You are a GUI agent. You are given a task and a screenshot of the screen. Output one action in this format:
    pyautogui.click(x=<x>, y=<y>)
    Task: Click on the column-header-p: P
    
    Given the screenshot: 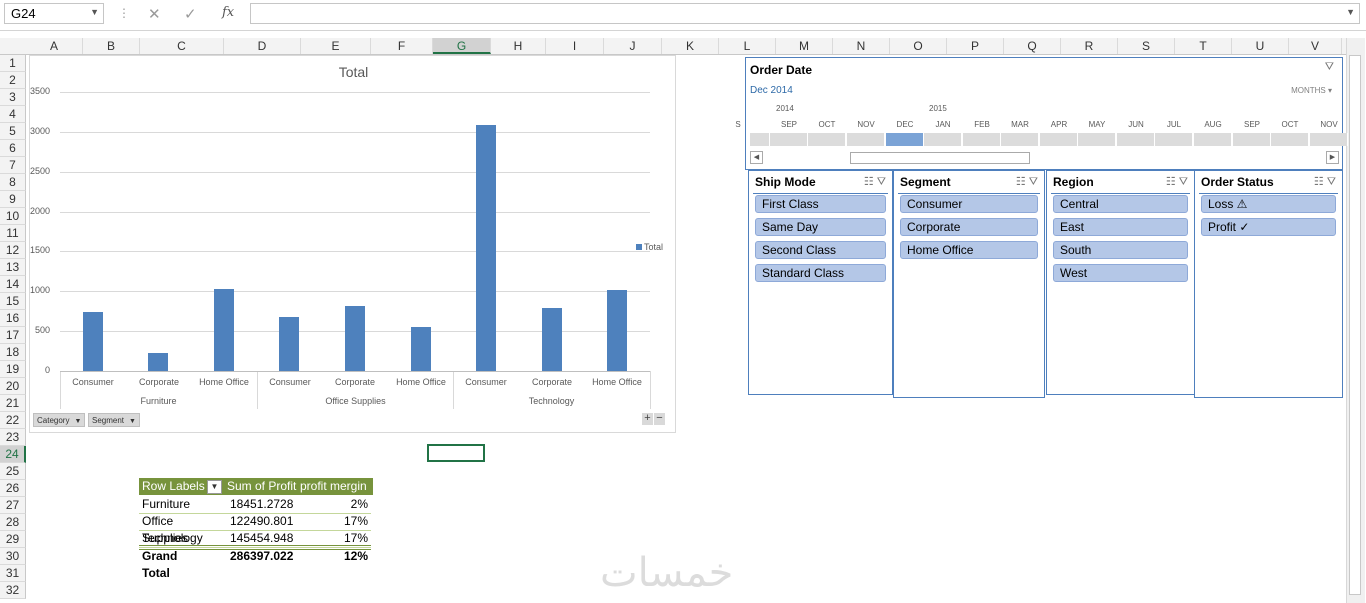 What is the action you would take?
    pyautogui.click(x=975, y=46)
    